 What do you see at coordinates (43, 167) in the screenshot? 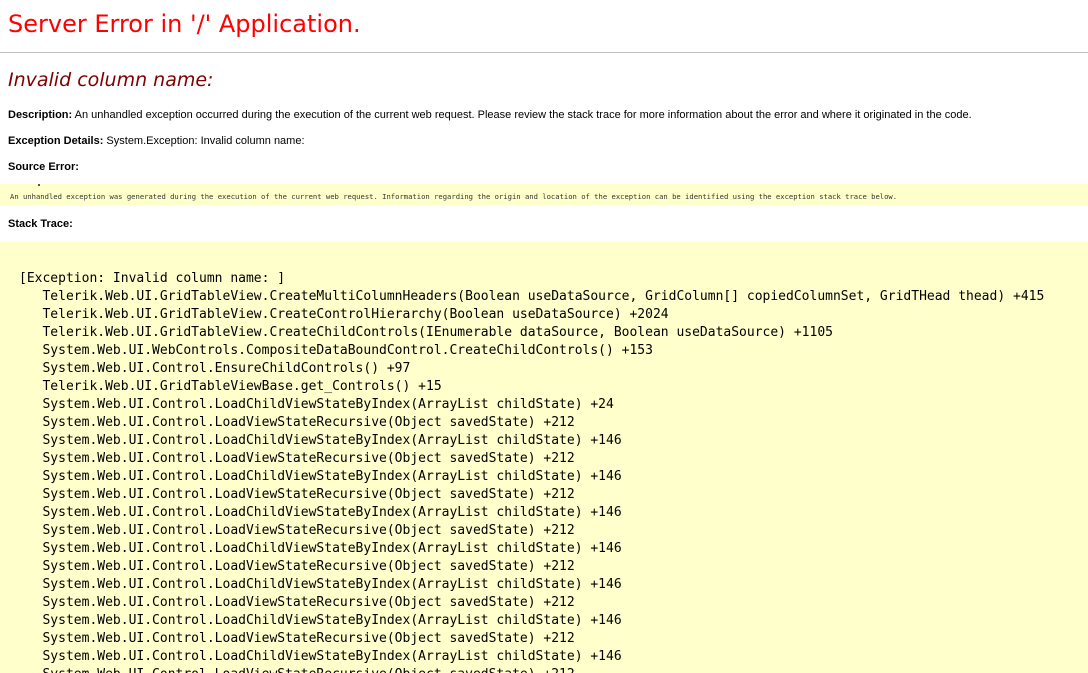
I see `source-error-label: Source Error:` at bounding box center [43, 167].